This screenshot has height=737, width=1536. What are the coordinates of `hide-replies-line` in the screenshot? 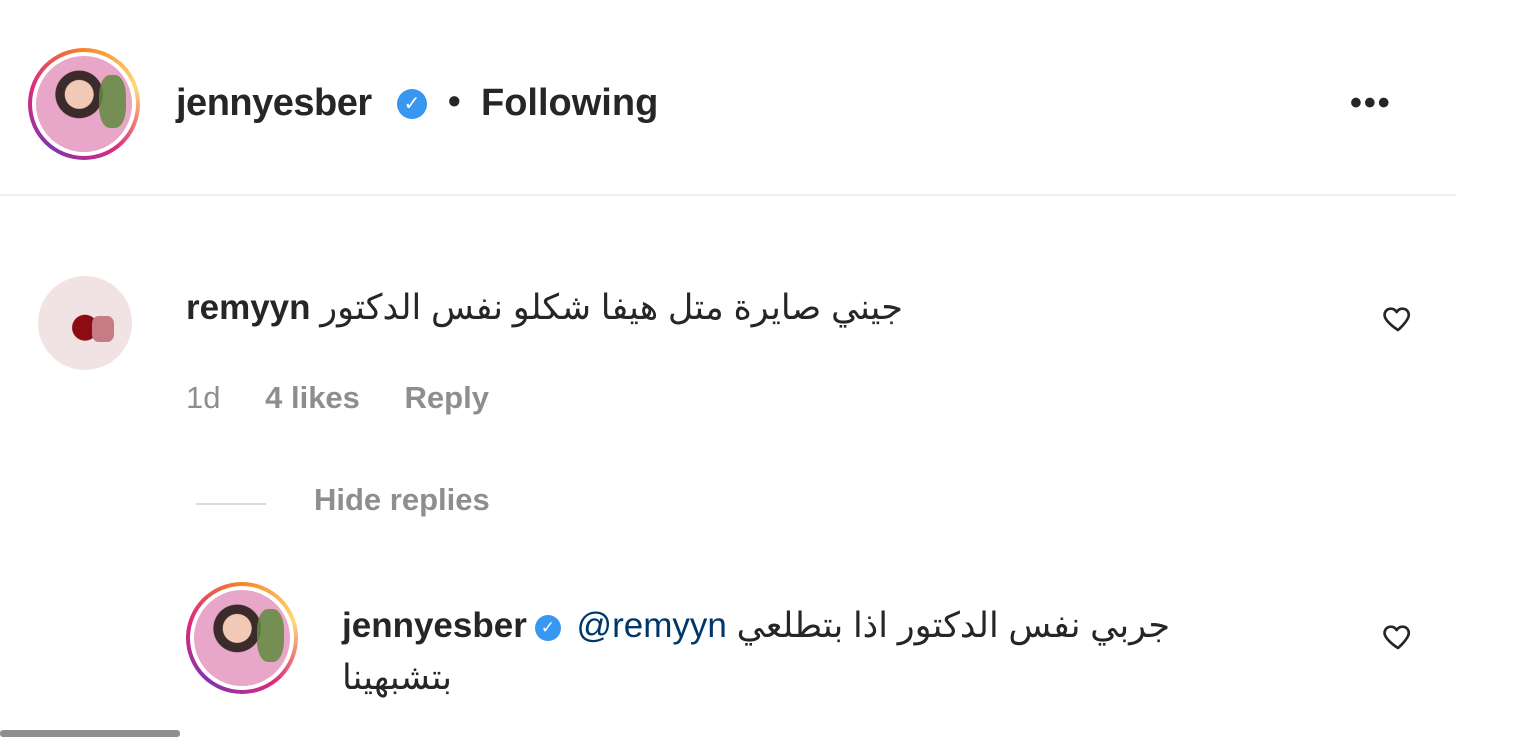 It's located at (231, 504).